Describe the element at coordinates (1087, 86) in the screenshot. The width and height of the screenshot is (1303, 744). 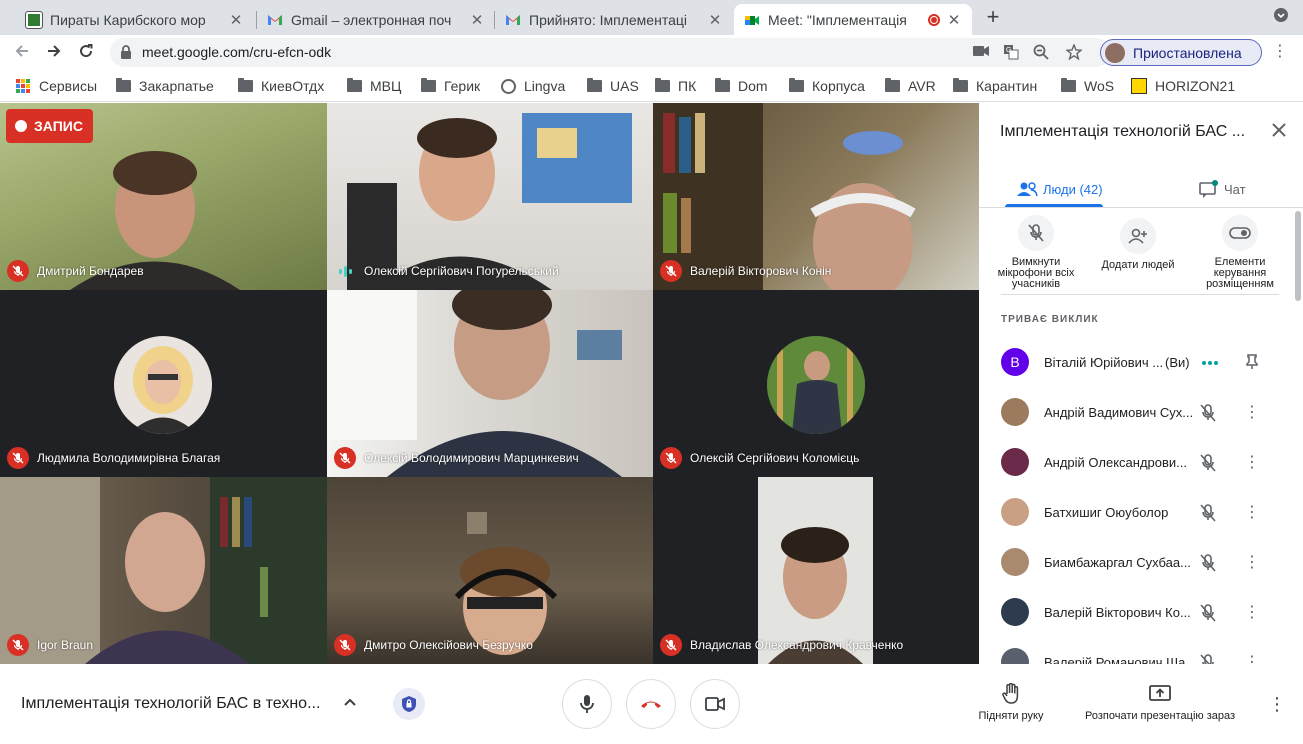
I see `bookmark-folder: WoS` at that location.